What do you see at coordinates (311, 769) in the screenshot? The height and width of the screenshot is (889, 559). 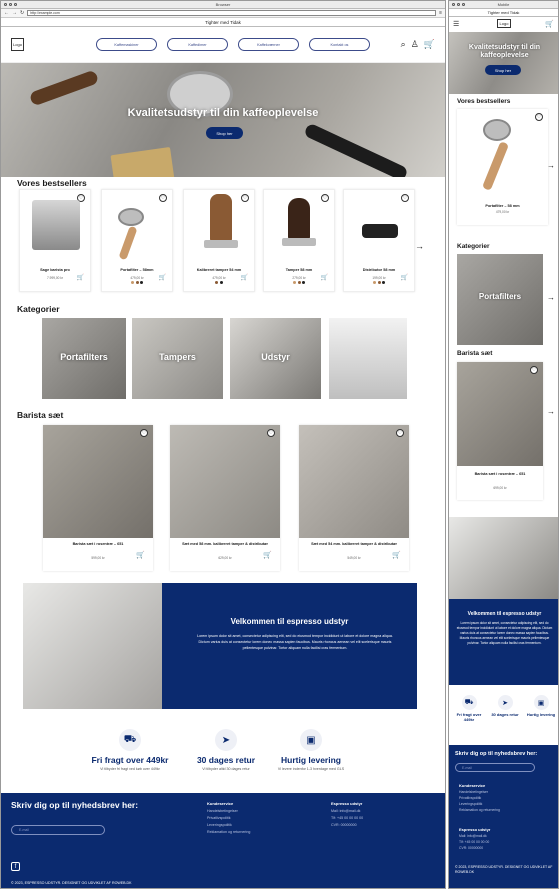 I see `feature-text: Vi levere indenfor 1-3 hverdage med GLS` at bounding box center [311, 769].